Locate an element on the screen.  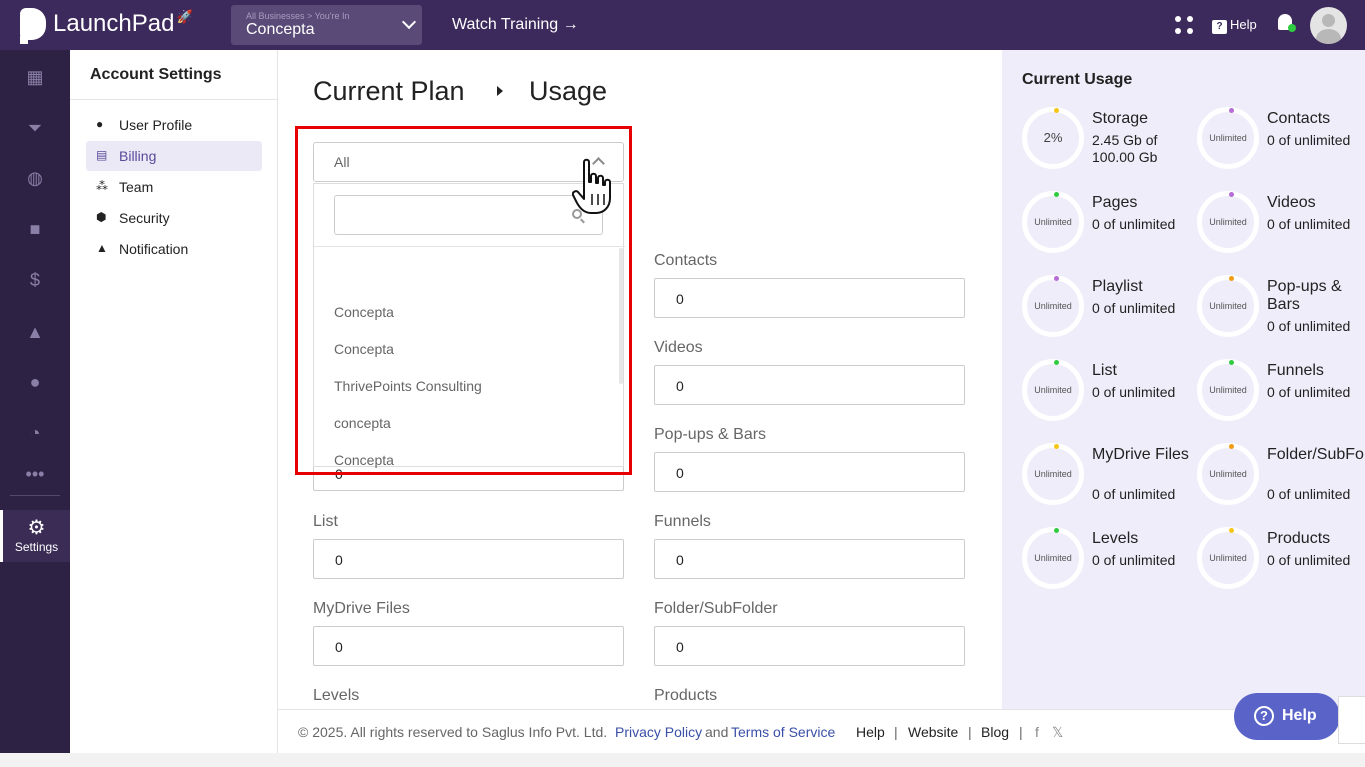
nav-settings: ⚙ Settings is located at coordinates (35, 536).